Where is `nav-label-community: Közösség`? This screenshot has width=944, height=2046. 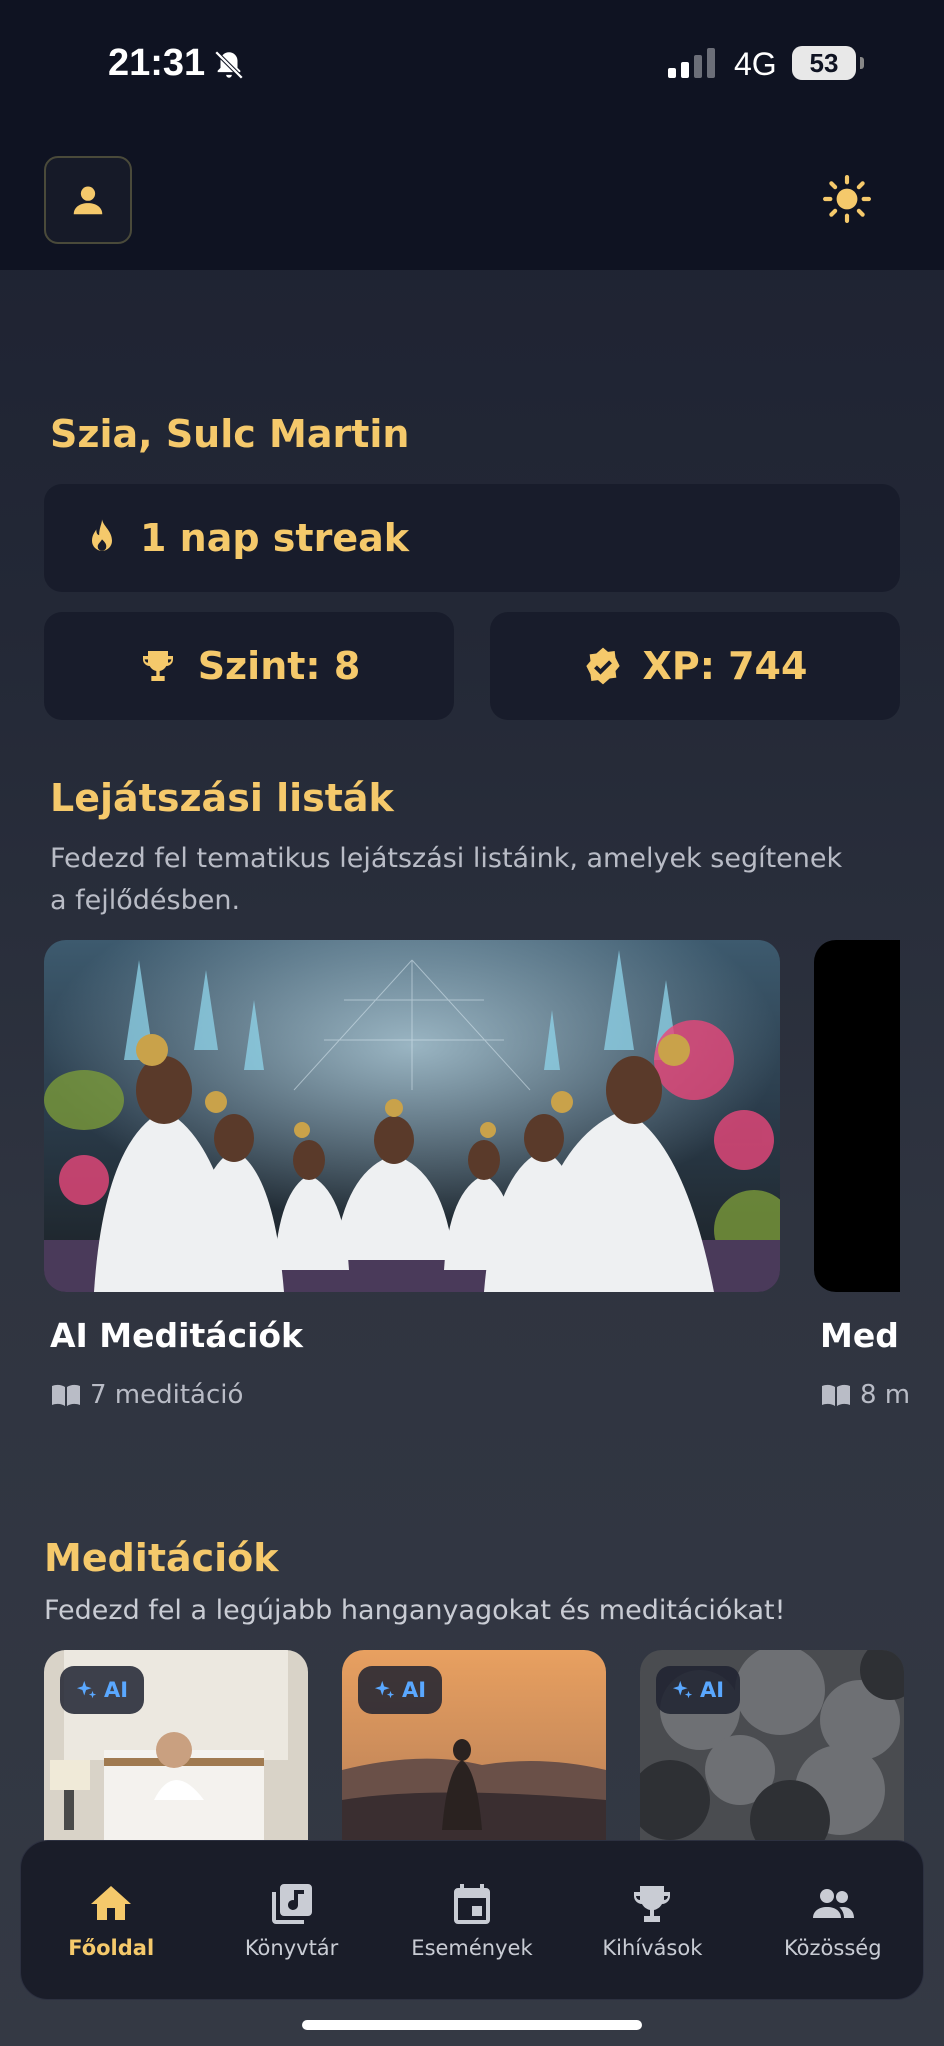 nav-label-community: Közösség is located at coordinates (832, 1948).